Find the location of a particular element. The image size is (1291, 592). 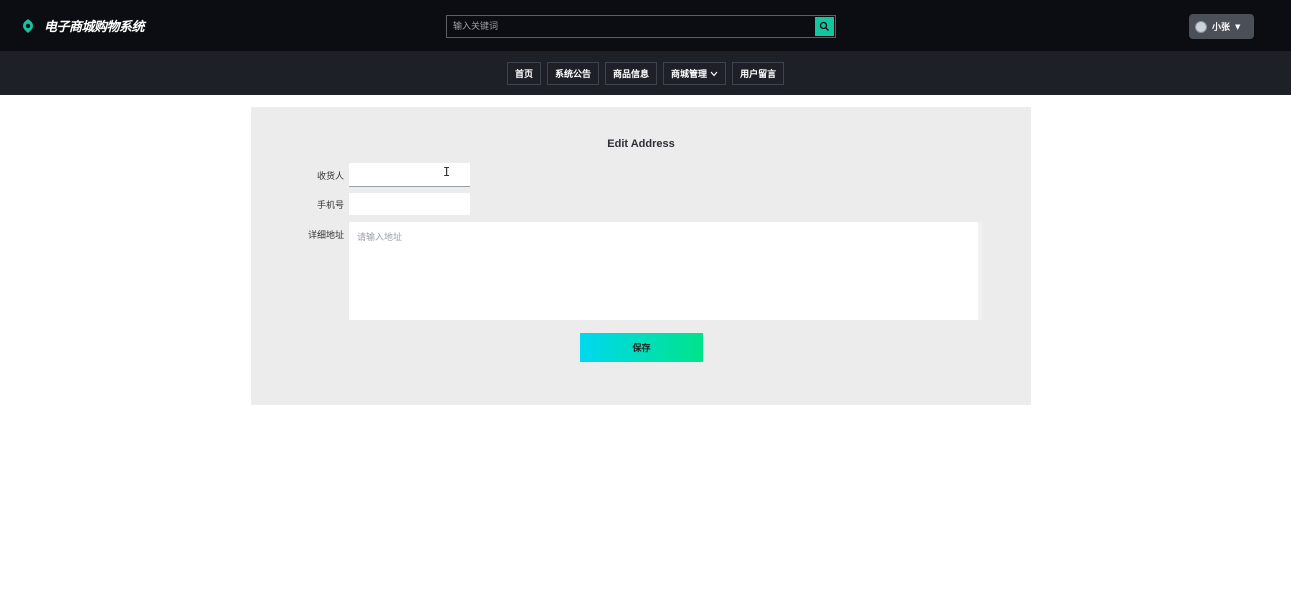

nav-item-mall-management: 商城管理 is located at coordinates (695, 73).